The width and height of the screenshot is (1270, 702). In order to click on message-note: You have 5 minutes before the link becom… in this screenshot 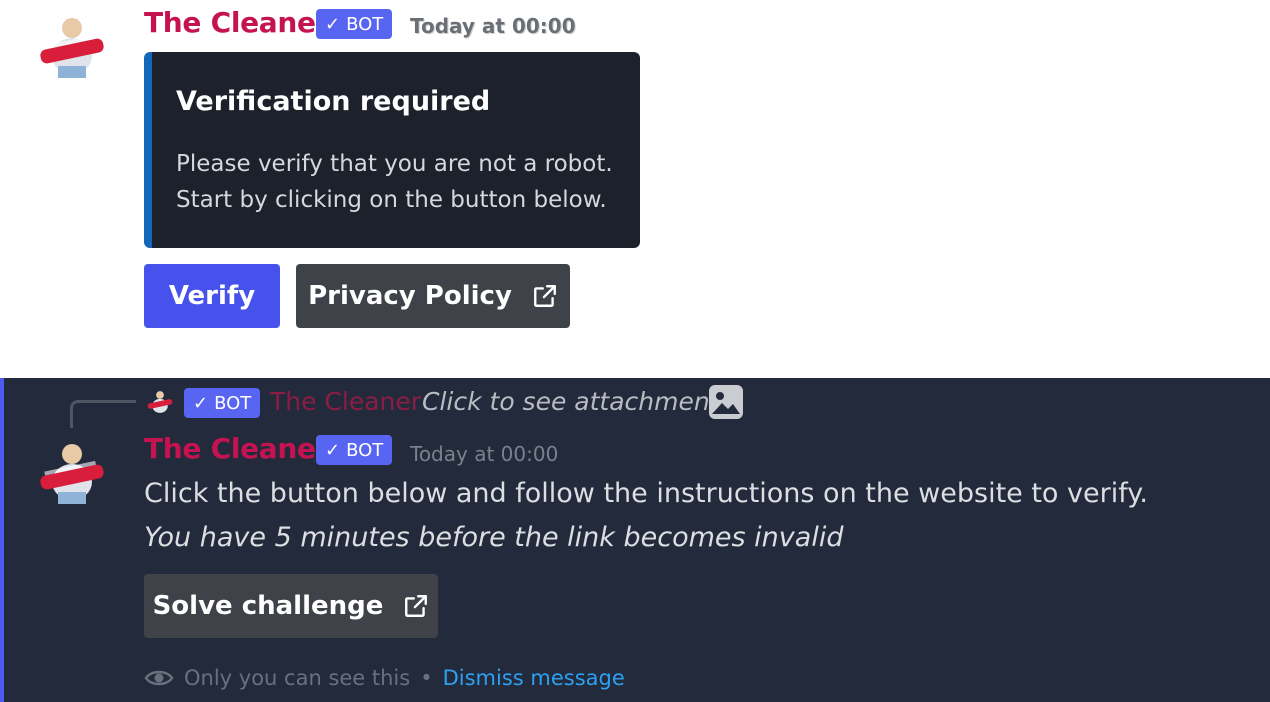, I will do `click(494, 537)`.